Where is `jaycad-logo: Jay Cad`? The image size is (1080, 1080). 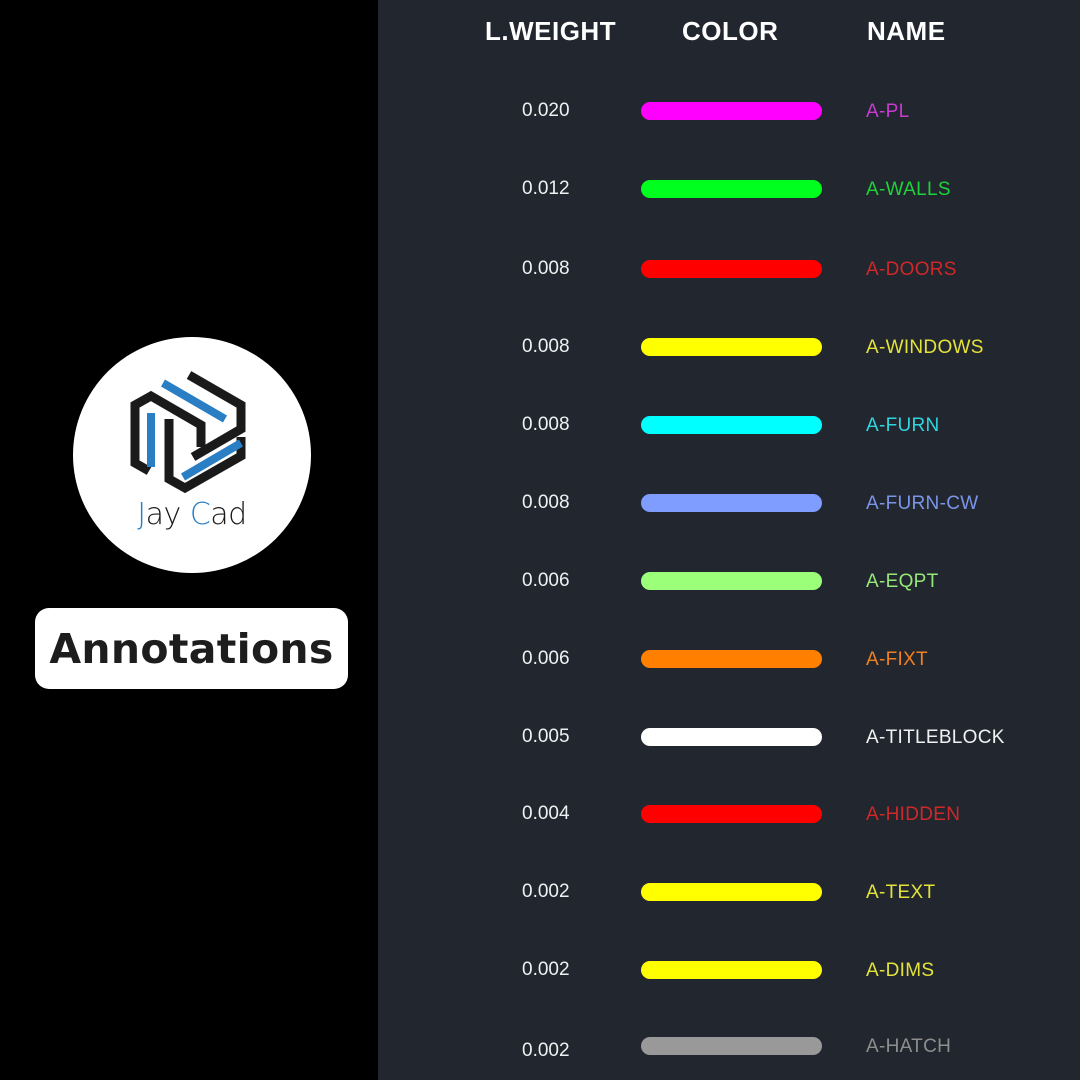 jaycad-logo: Jay Cad is located at coordinates (192, 455).